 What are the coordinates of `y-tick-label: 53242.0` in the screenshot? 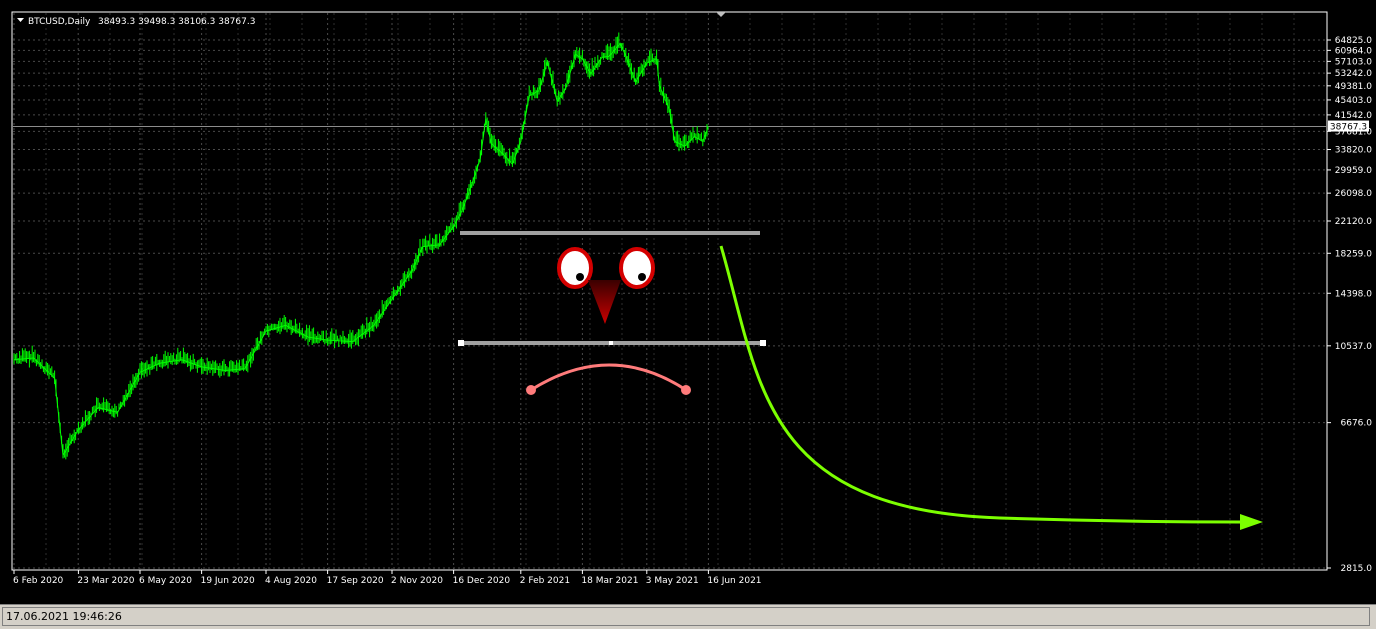 It's located at (1353, 74).